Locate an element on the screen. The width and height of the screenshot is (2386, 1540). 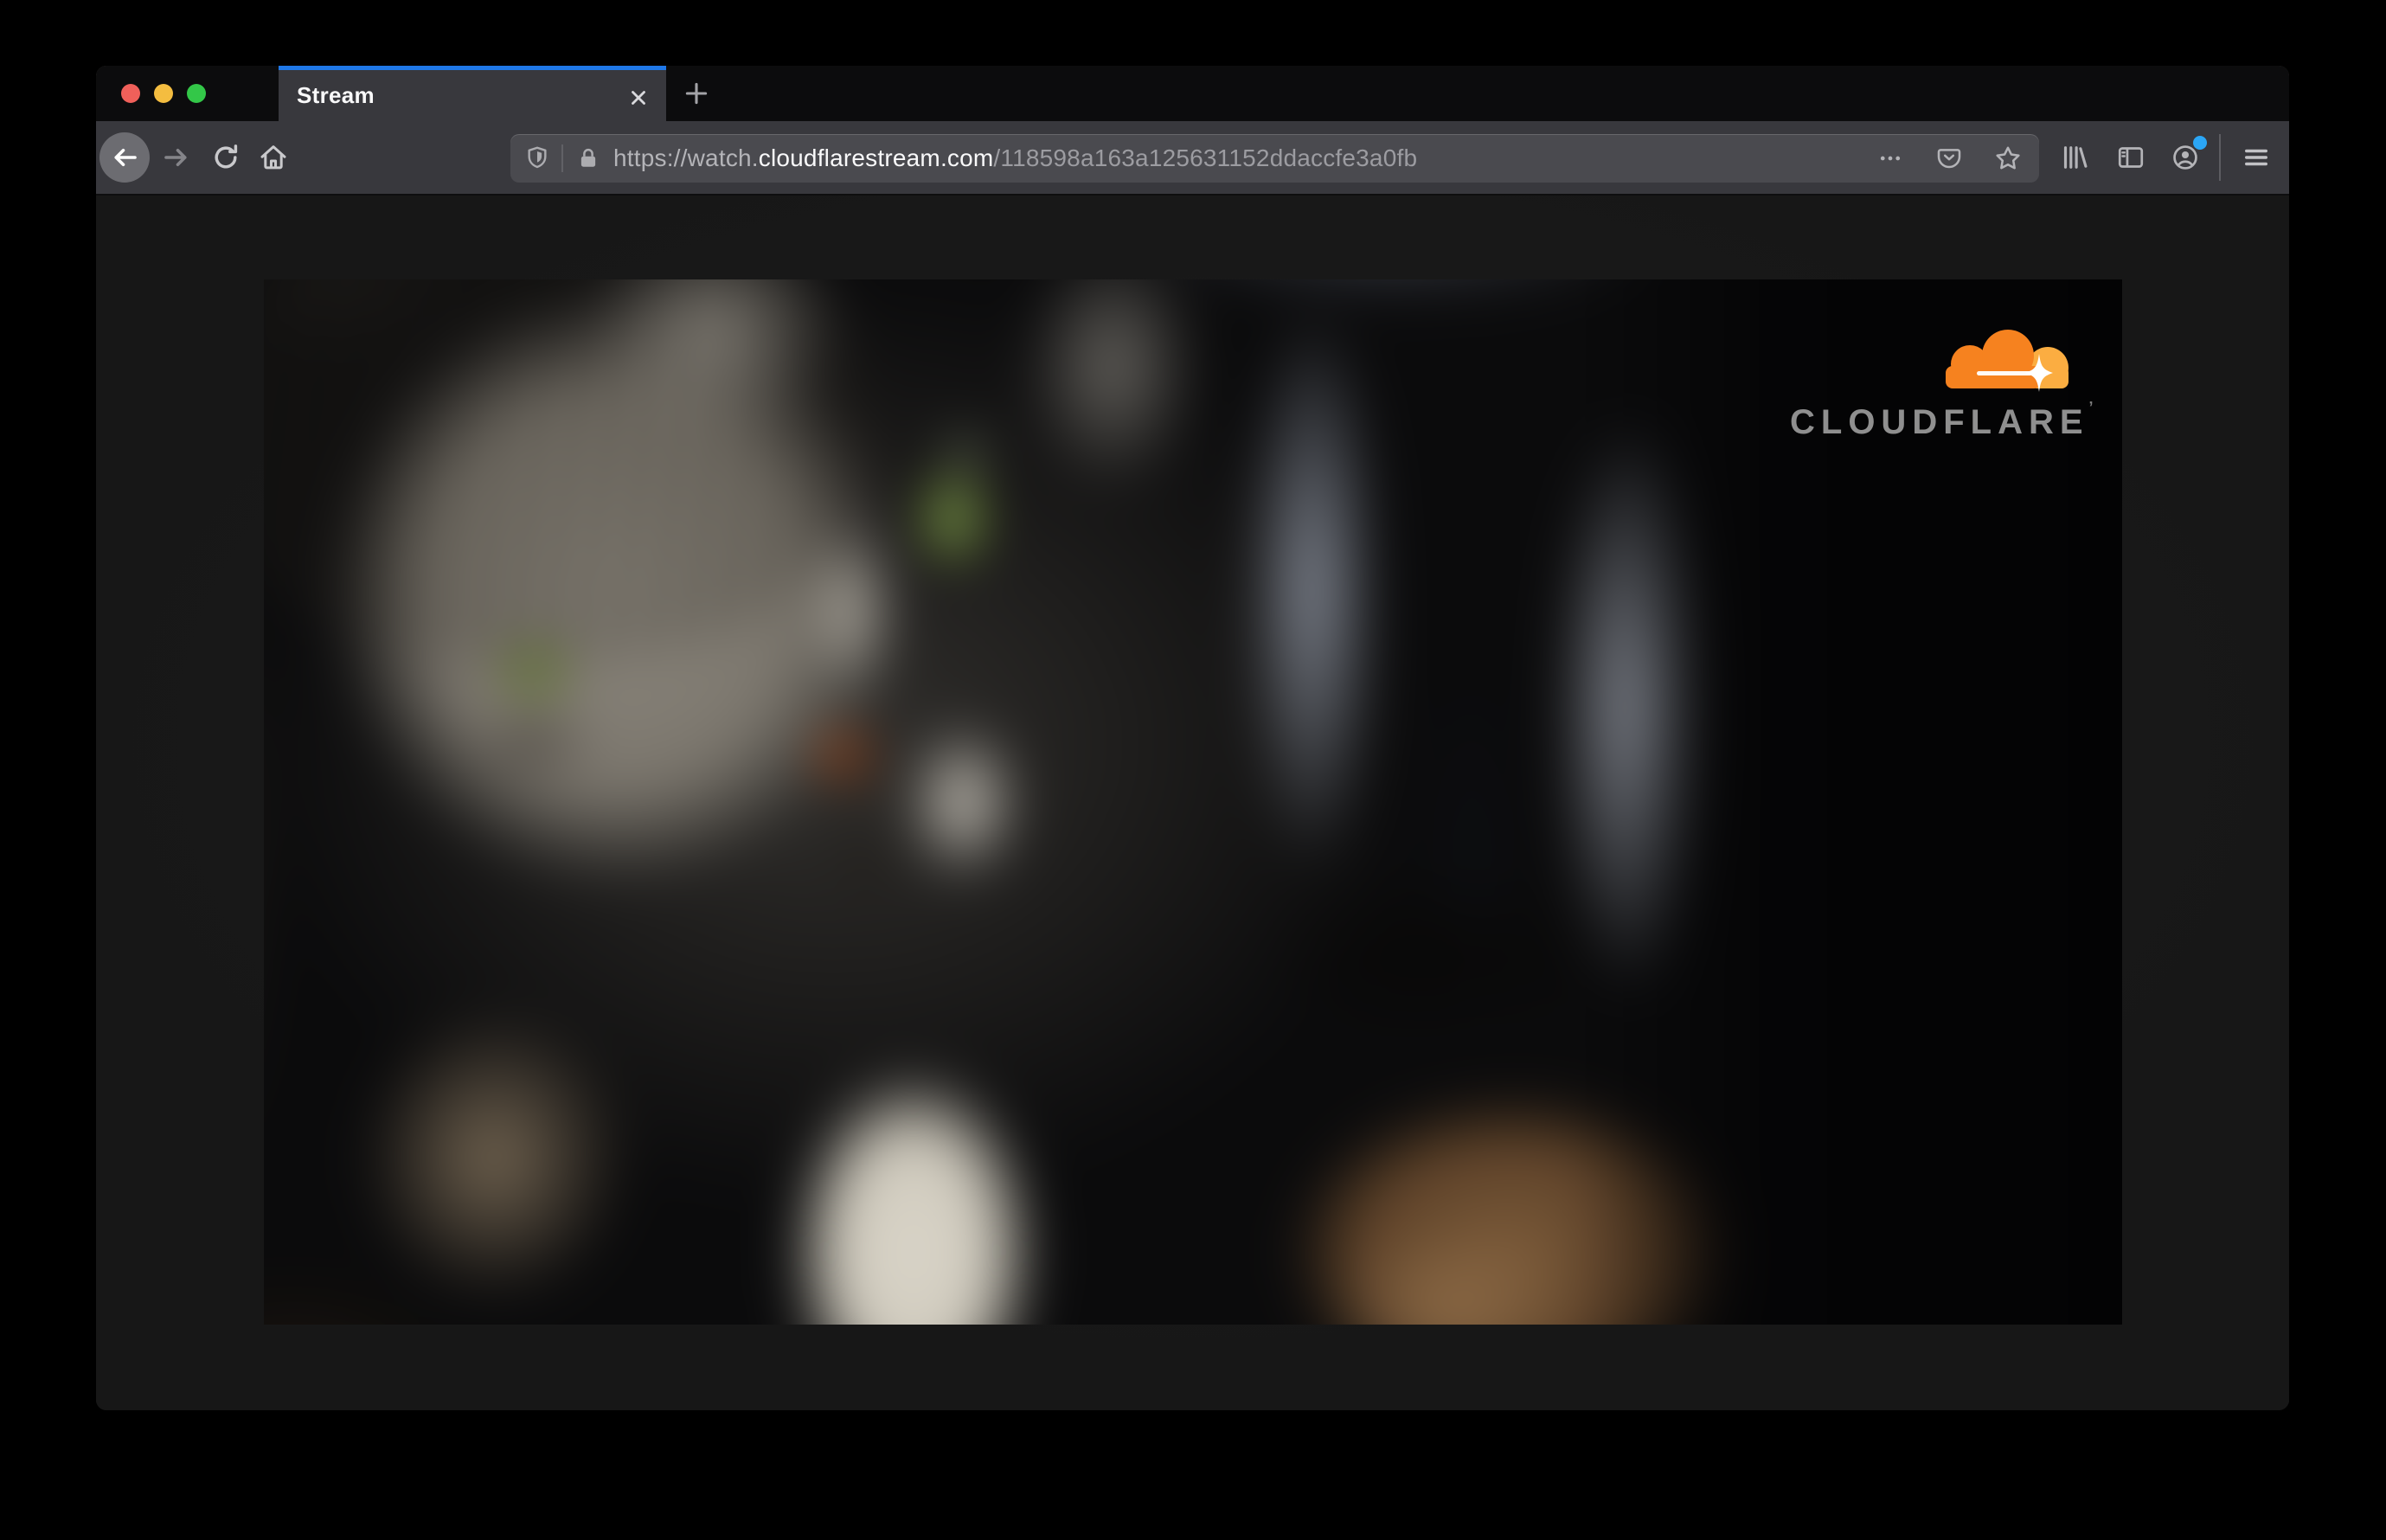
zoom-window-button is located at coordinates (196, 93).